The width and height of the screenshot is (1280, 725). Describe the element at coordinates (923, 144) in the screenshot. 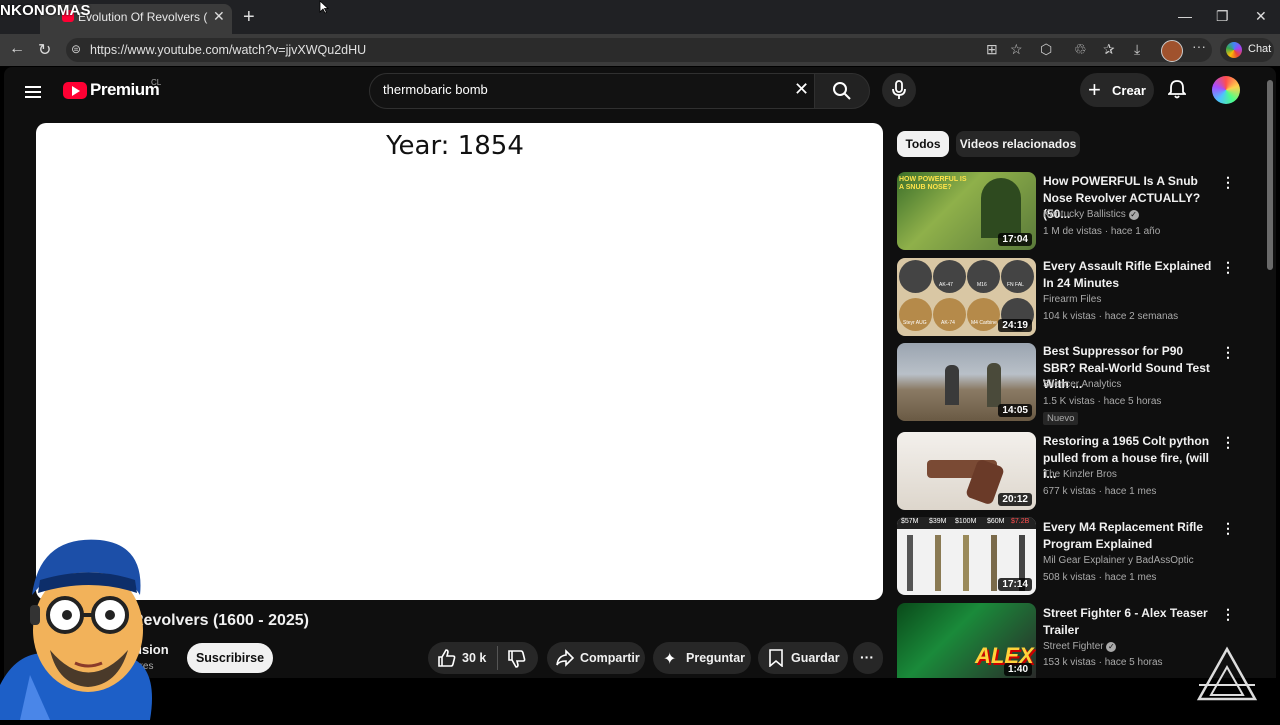

I see `chip-todos: Todos` at that location.